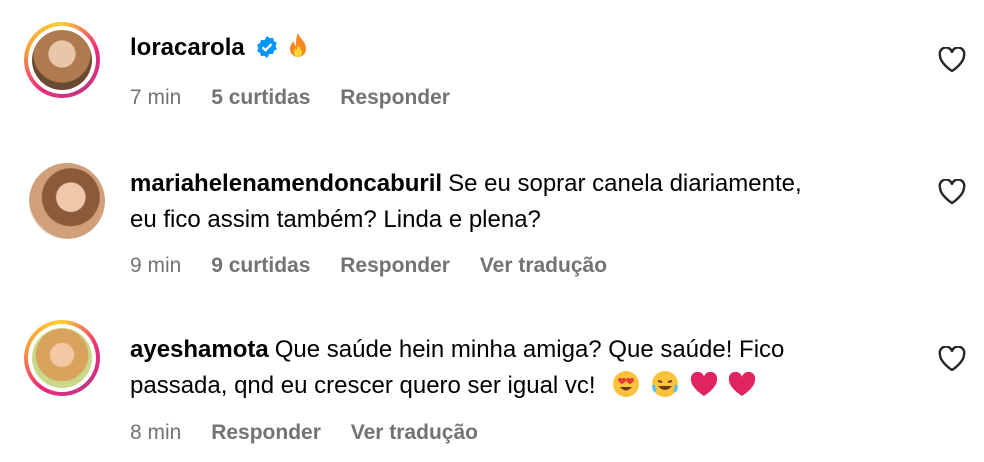 The image size is (984, 462). I want to click on verified-badge-icon, so click(266, 47).